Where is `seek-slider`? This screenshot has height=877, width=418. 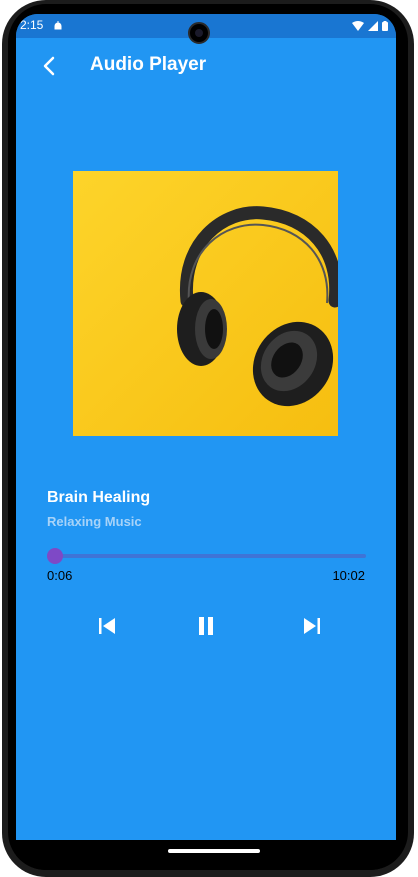
seek-slider is located at coordinates (205, 556).